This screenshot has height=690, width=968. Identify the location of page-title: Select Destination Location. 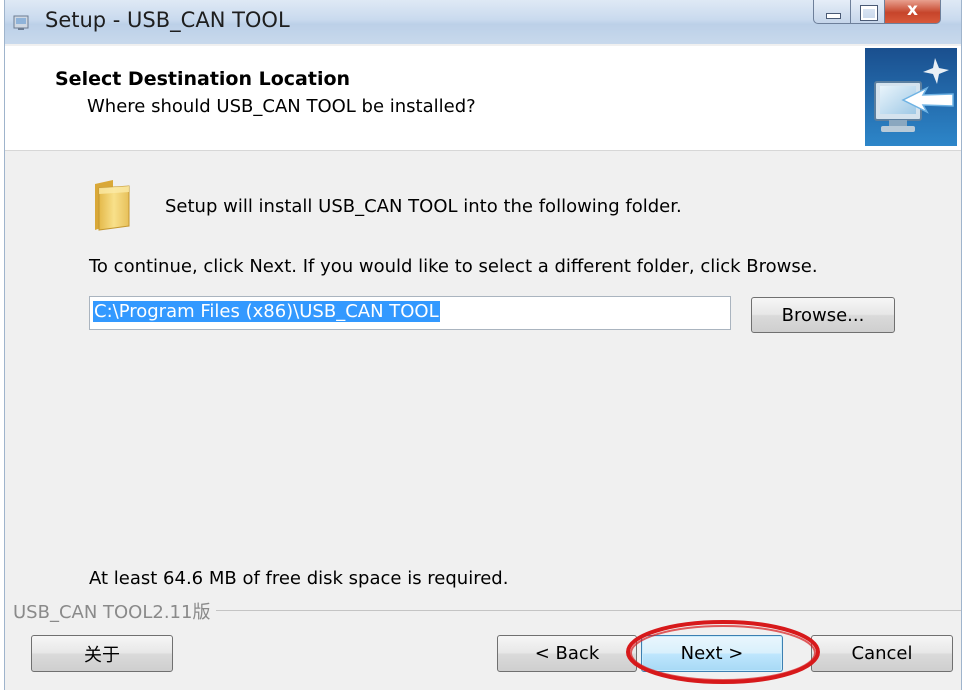
(203, 79).